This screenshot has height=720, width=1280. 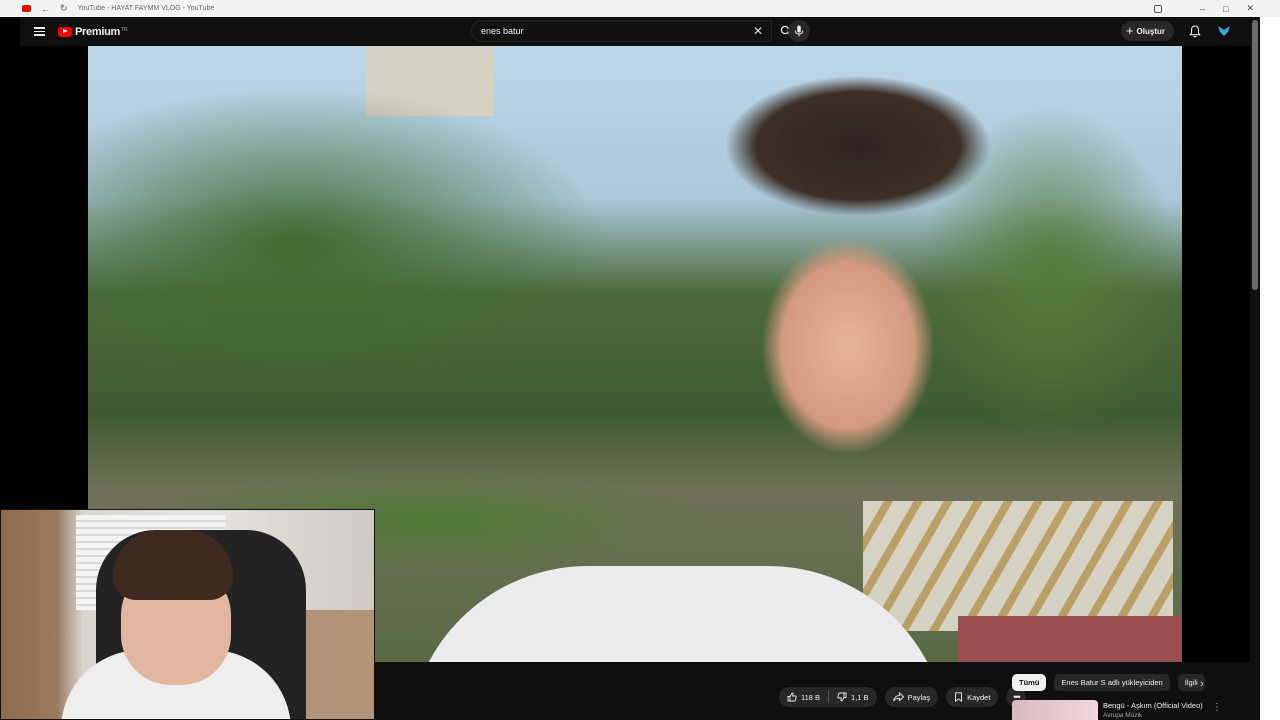 What do you see at coordinates (1202, 684) in the screenshot?
I see `chevron-right-icon: ›` at bounding box center [1202, 684].